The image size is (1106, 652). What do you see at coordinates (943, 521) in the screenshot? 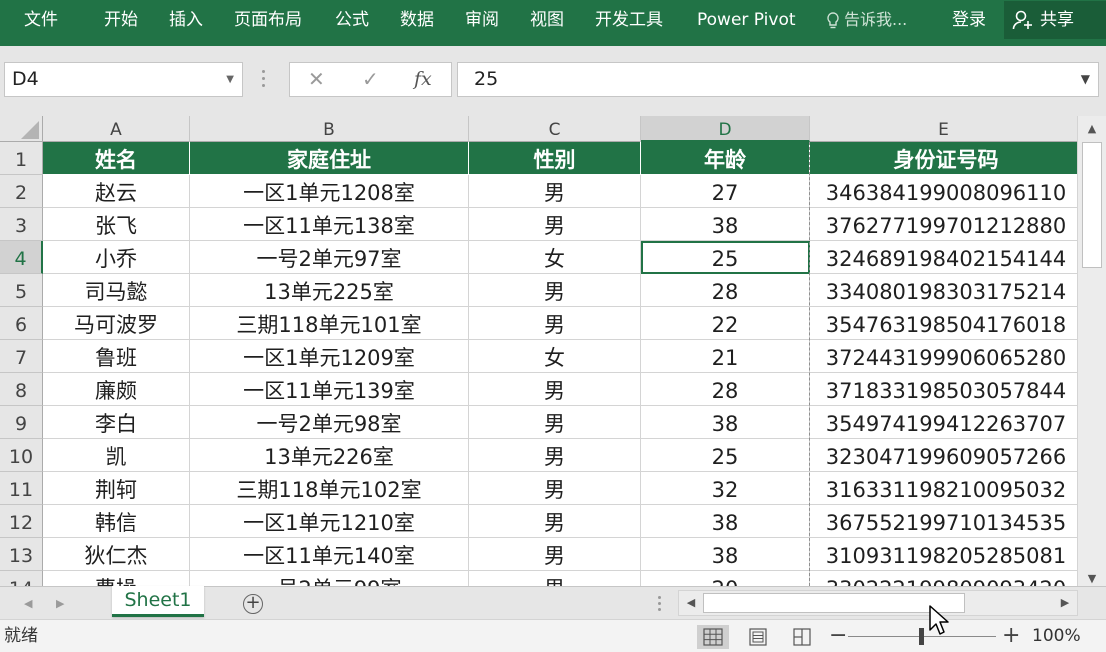
I see `table-cell: 367552199710134535` at bounding box center [943, 521].